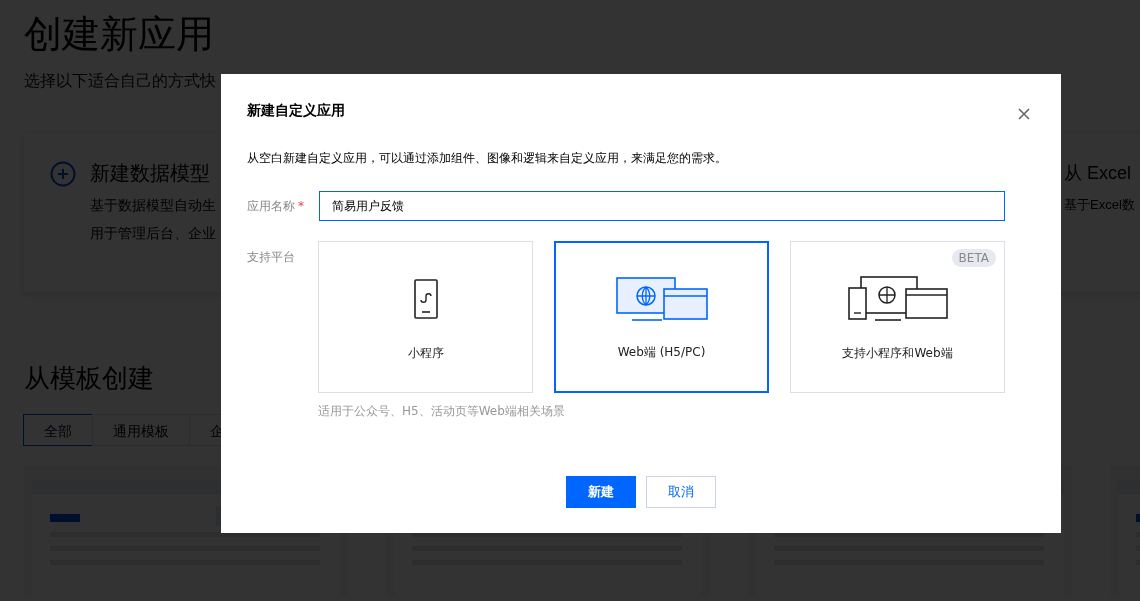 The height and width of the screenshot is (601, 1140). I want to click on monitor-browser-icon, so click(661, 299).